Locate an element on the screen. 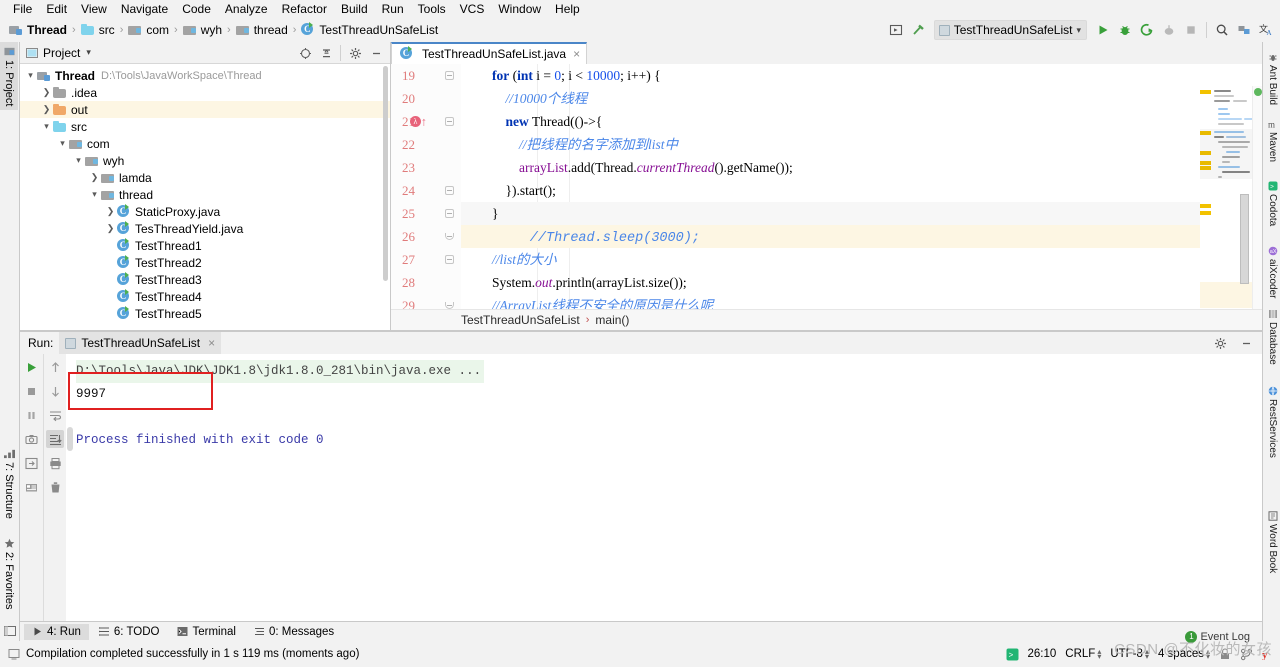 This screenshot has height=667, width=1280. sidebar-item-codota: > Codota is located at coordinates (1272, 203).